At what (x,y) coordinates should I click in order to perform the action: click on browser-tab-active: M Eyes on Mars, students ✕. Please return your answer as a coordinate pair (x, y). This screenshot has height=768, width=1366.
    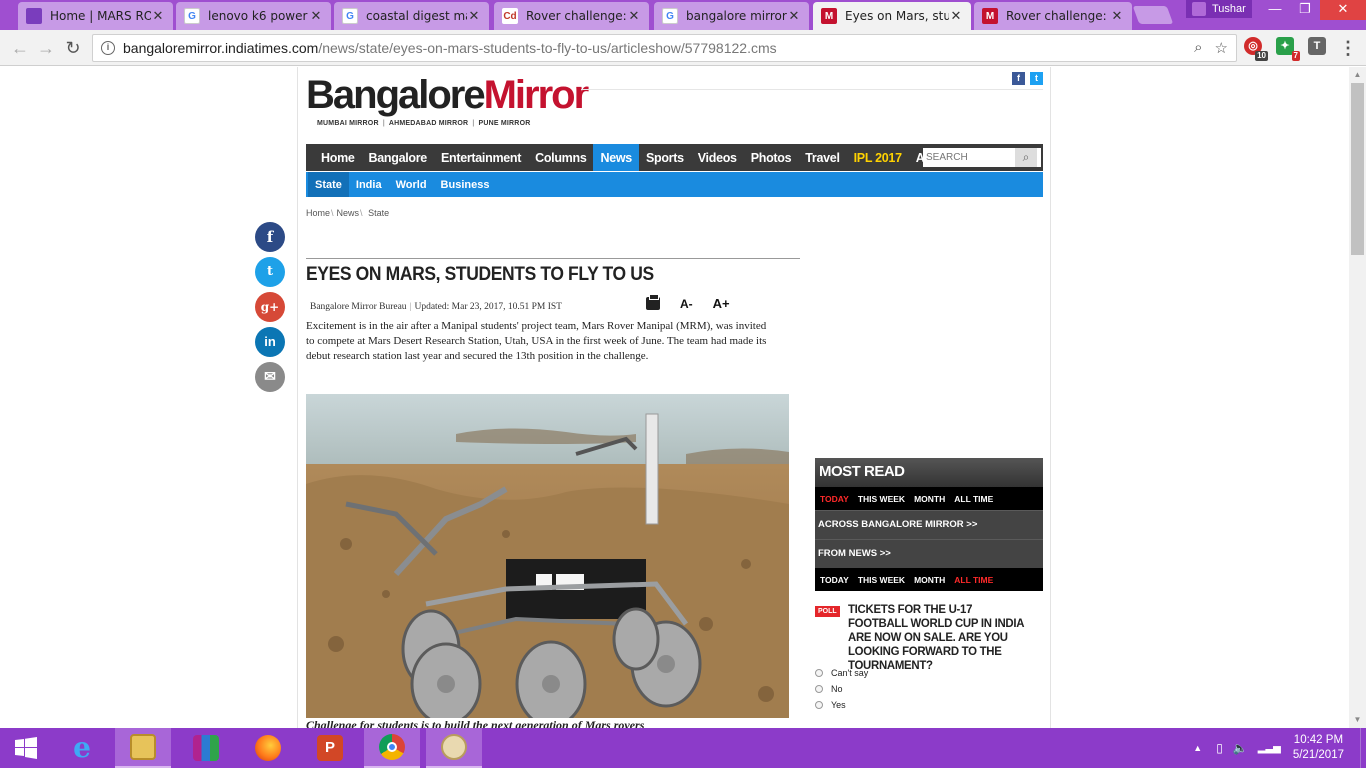
    Looking at the image, I should click on (892, 16).